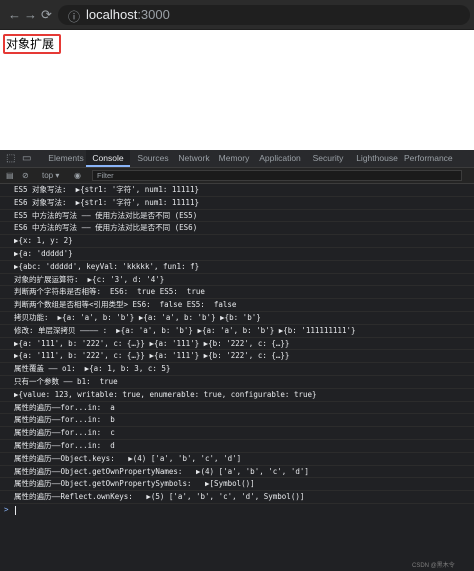  I want to click on console-line: 属性的遍历——for...in: c, so click(237, 433).